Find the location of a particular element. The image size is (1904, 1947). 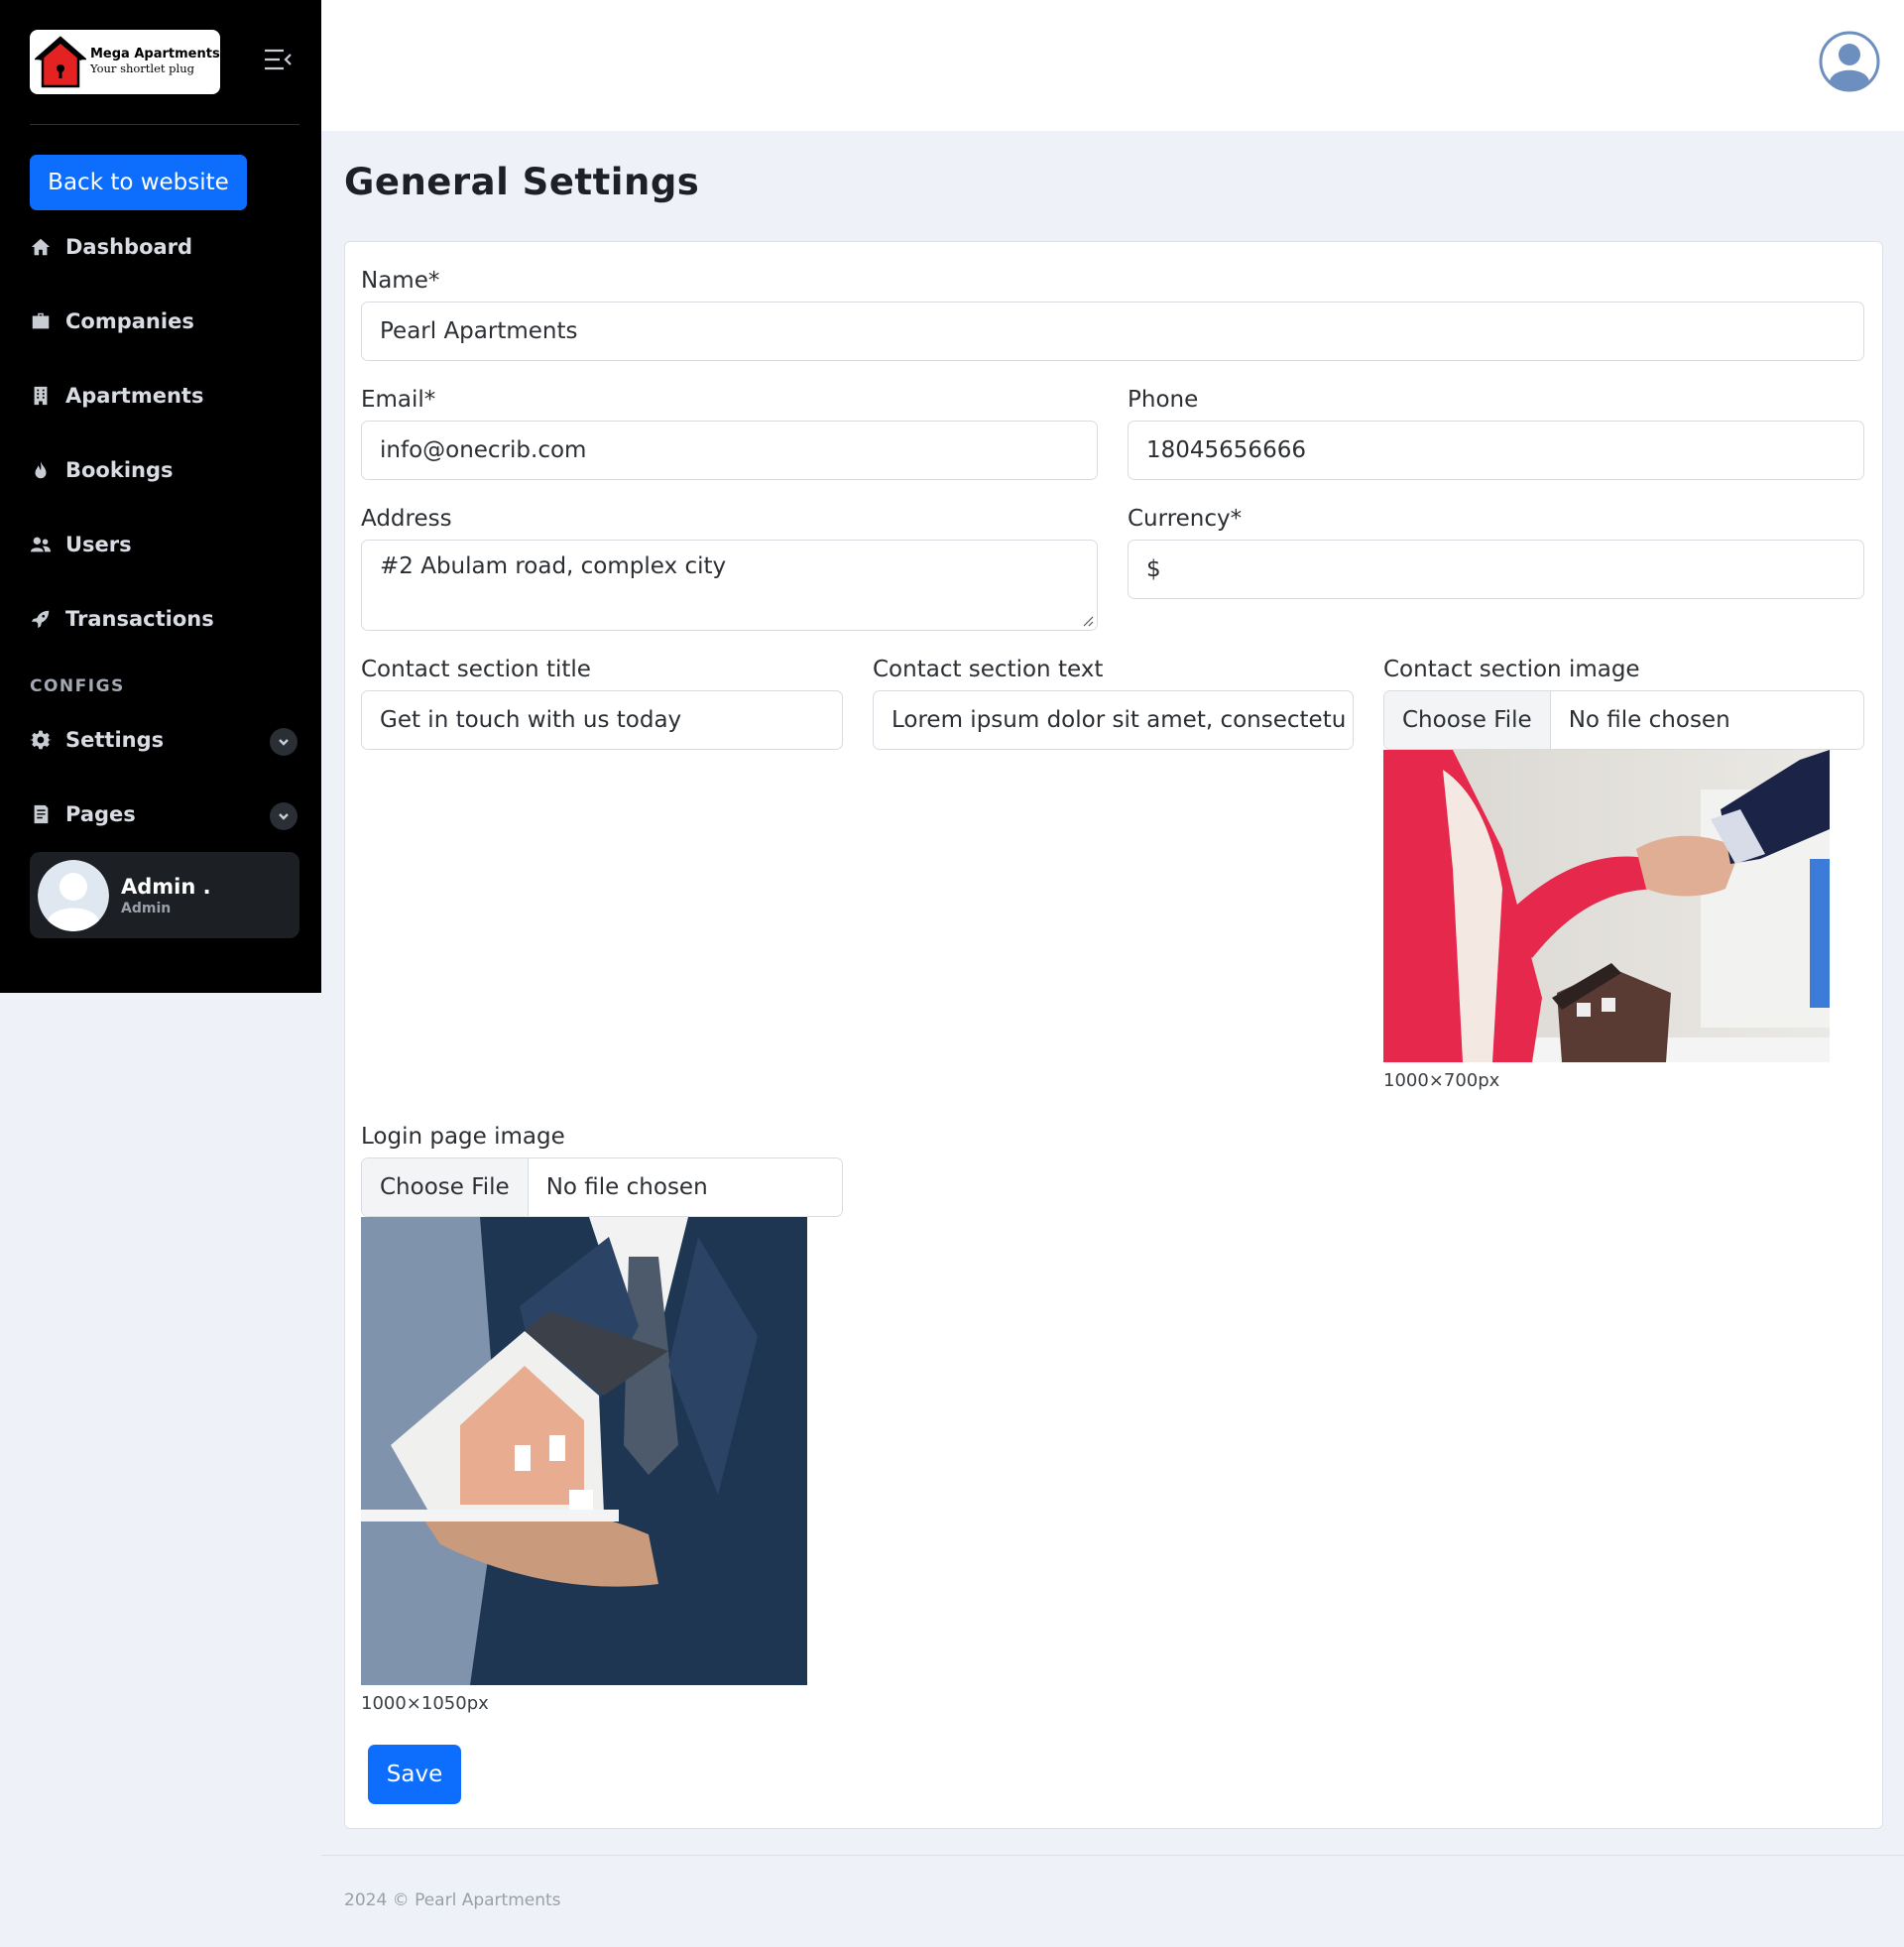

home-icon is located at coordinates (41, 247).